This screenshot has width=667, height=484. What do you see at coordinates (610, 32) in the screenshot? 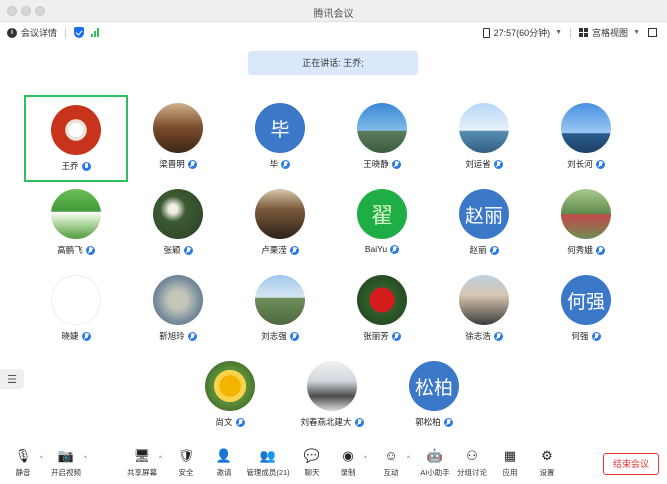
I see `view-mode-selector: 宫格视图` at bounding box center [610, 32].